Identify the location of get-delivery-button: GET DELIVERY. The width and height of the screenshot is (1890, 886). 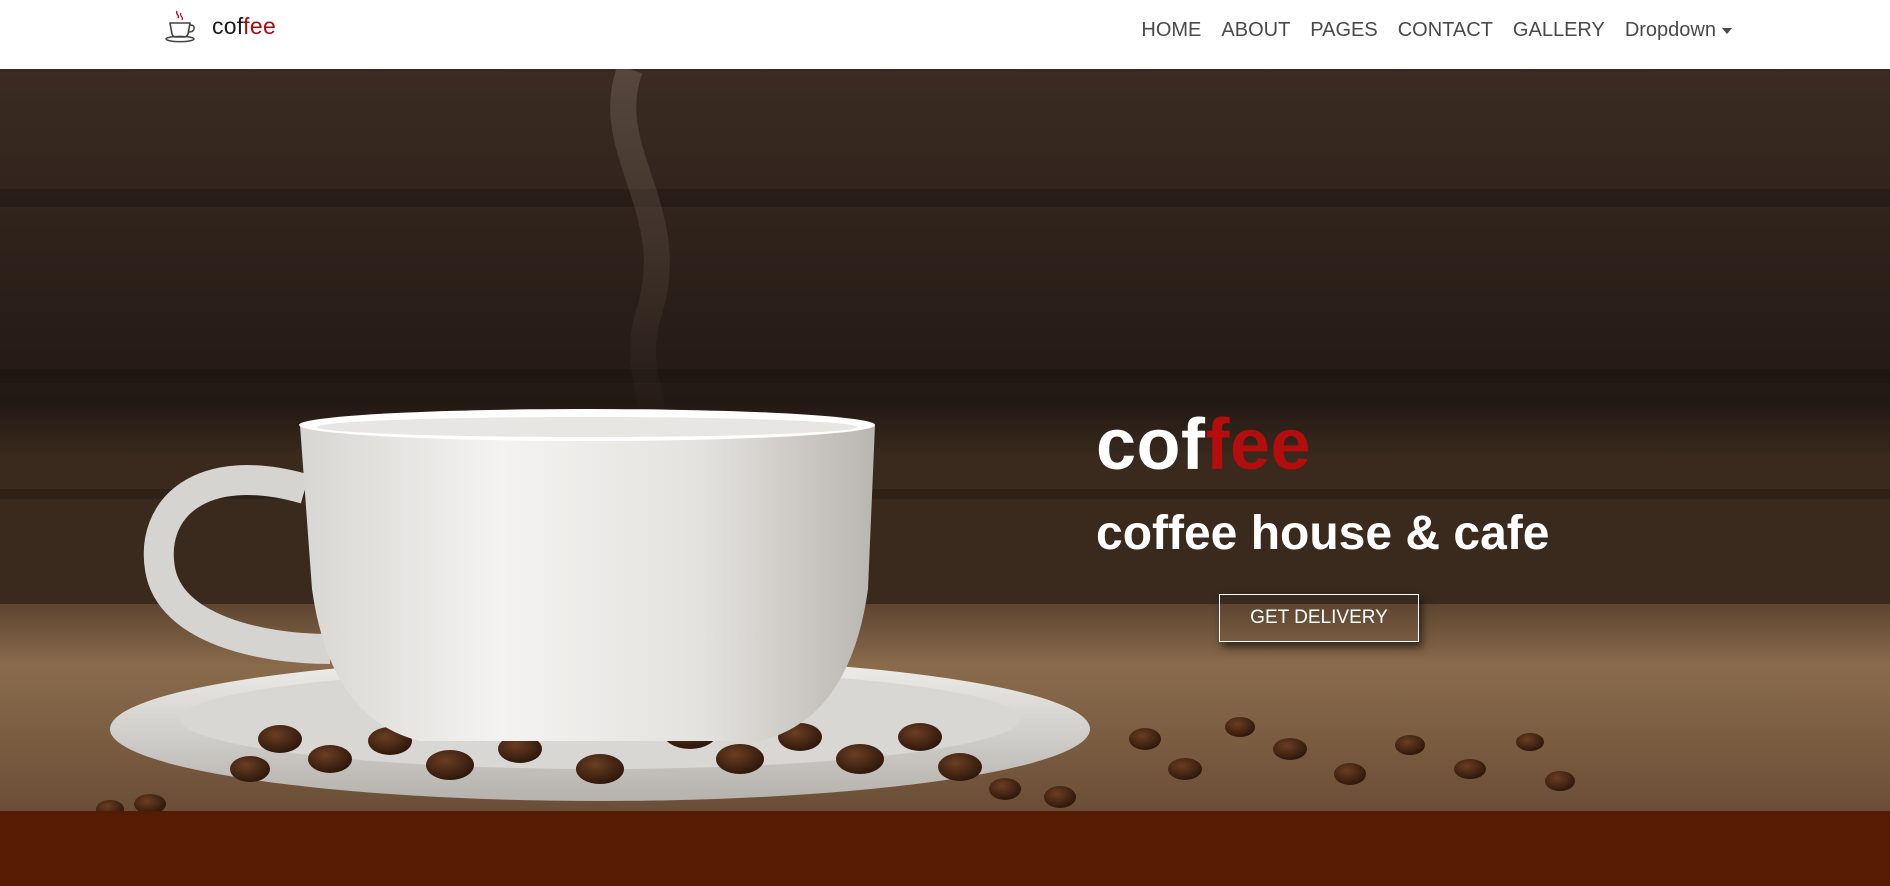
(1319, 618).